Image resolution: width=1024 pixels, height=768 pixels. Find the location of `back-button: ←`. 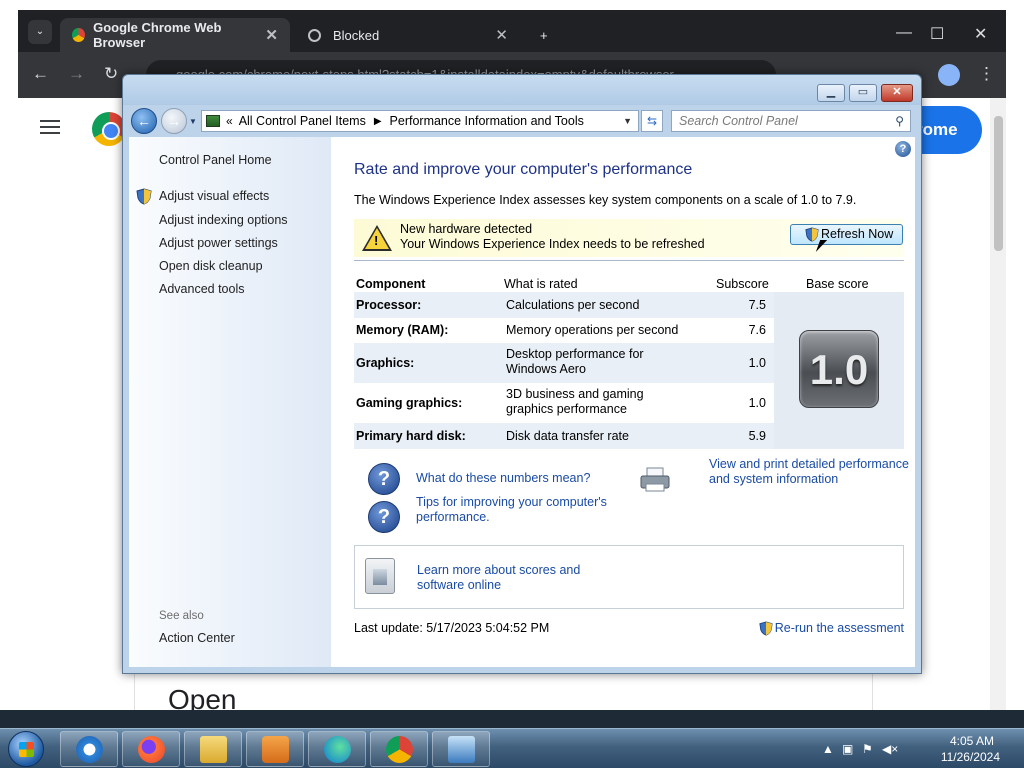

back-button: ← is located at coordinates (144, 121).